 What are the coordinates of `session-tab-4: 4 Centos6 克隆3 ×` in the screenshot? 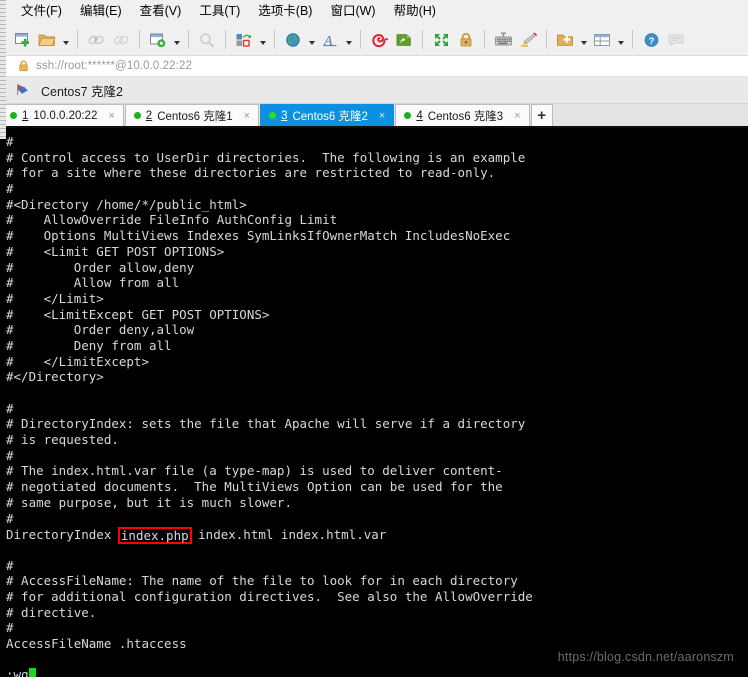 It's located at (462, 115).